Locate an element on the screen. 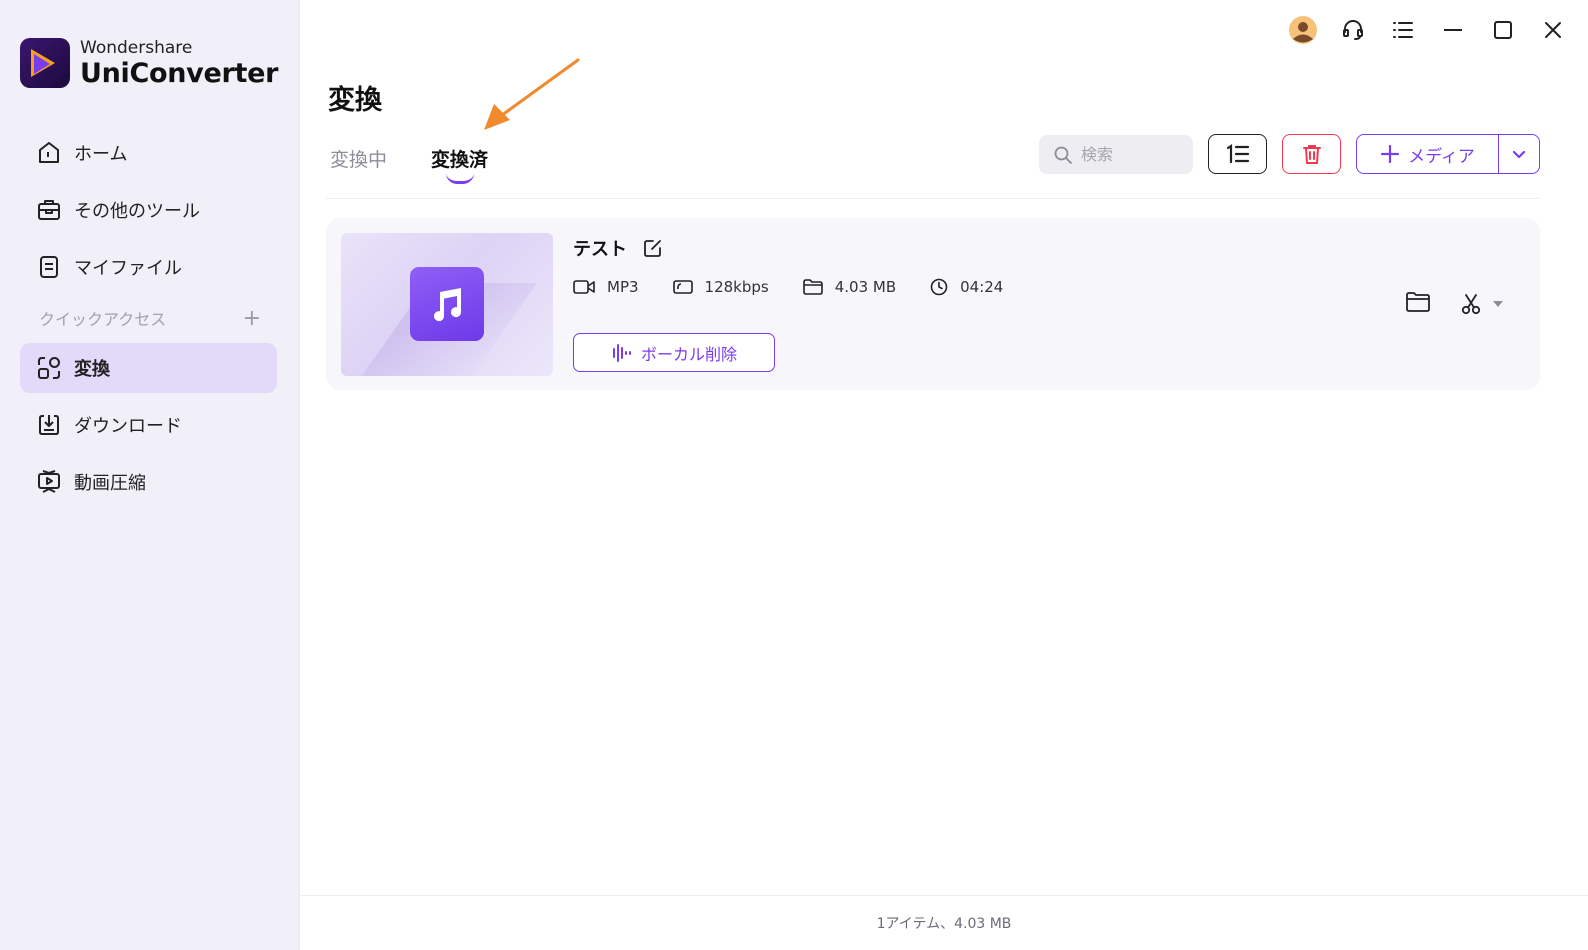 The height and width of the screenshot is (950, 1588). minimize-icon is located at coordinates (1453, 30).